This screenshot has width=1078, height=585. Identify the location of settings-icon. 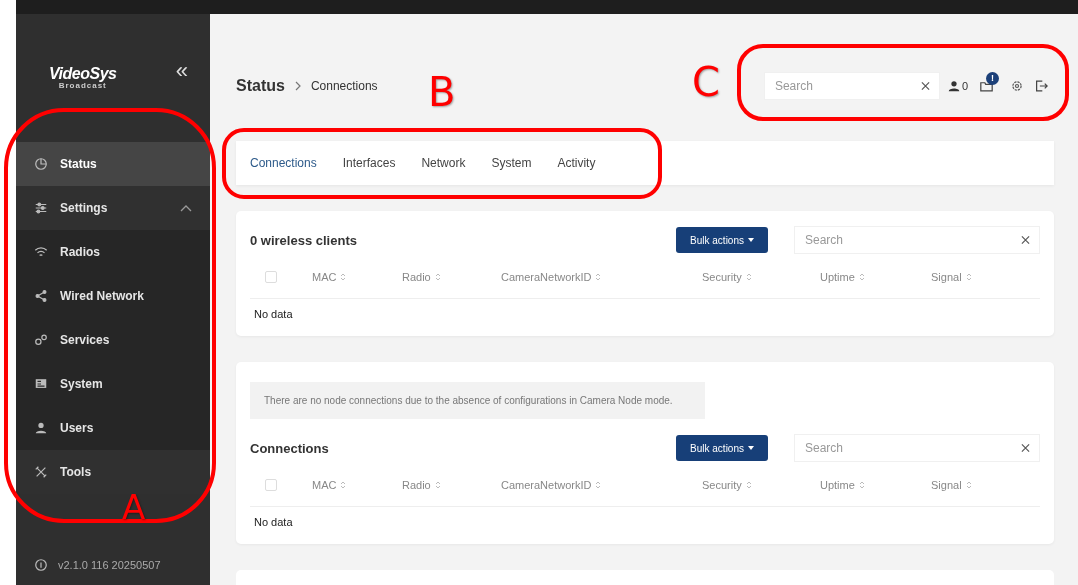
(1017, 85).